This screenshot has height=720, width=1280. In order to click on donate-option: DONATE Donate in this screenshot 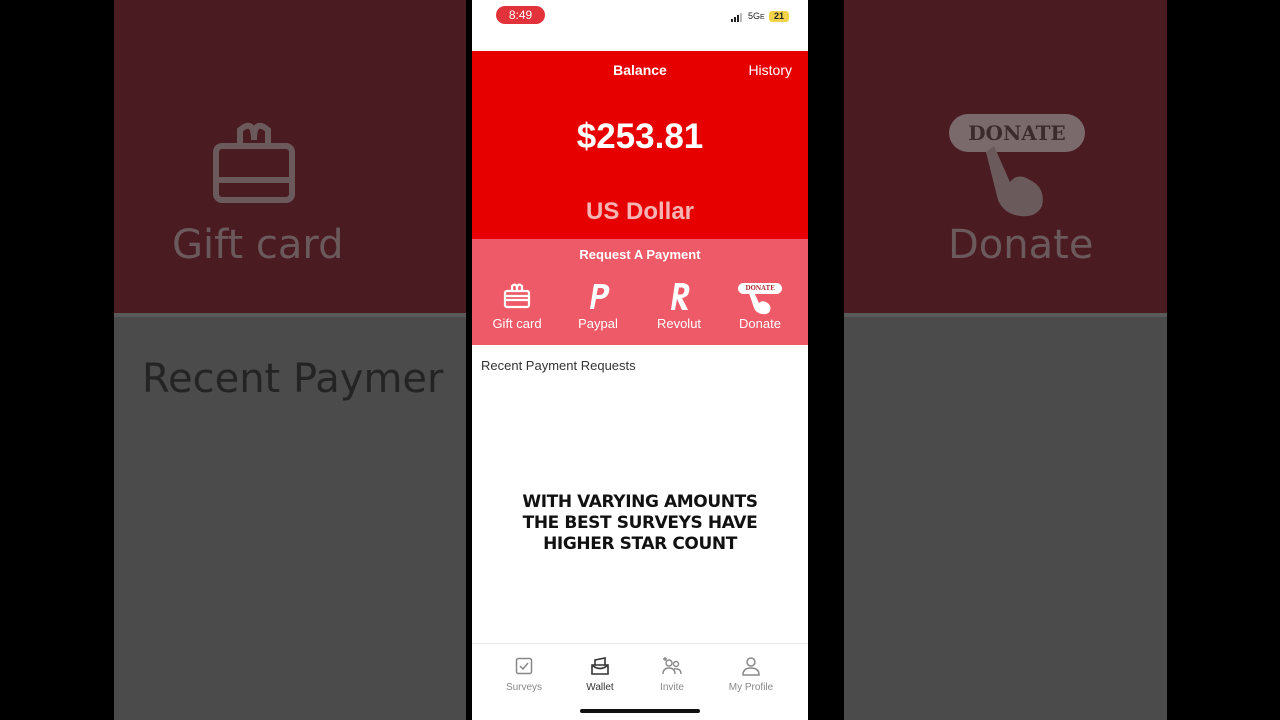, I will do `click(760, 307)`.